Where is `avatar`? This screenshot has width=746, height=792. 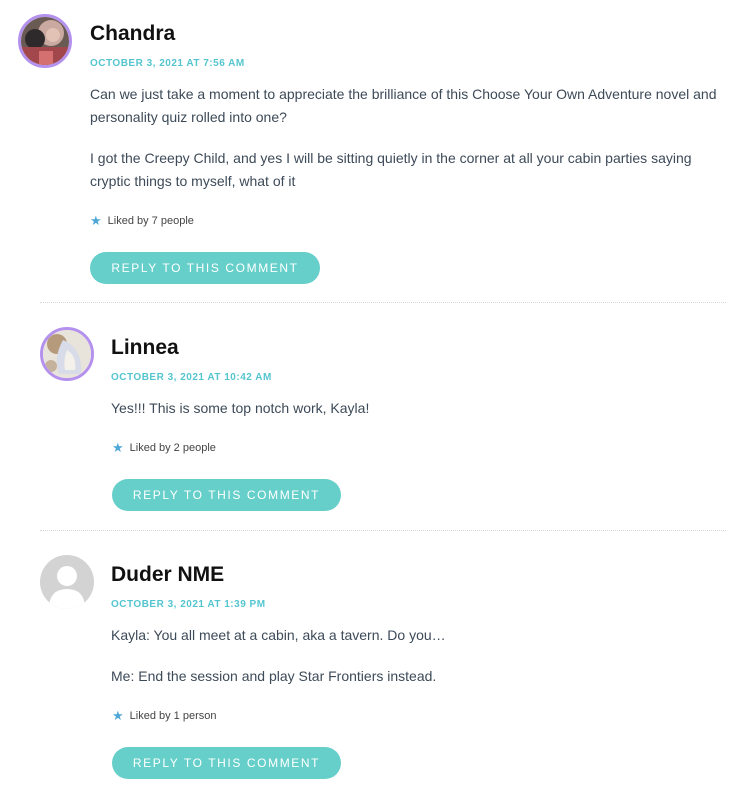 avatar is located at coordinates (67, 582).